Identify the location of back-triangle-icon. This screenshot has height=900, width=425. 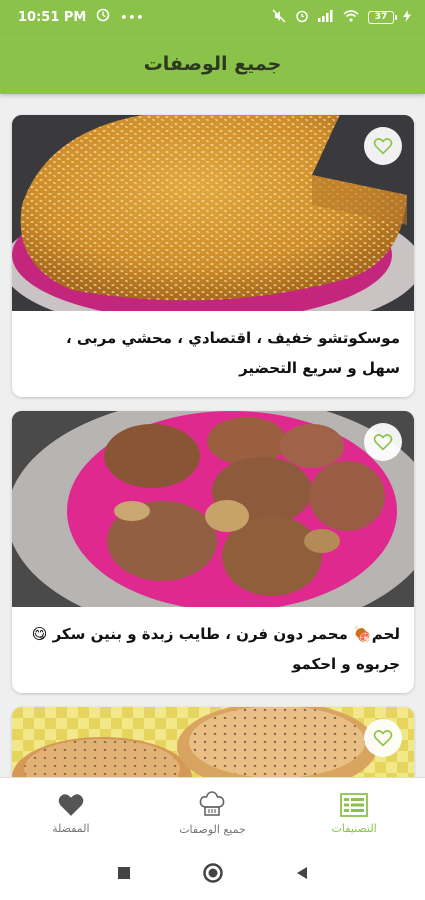
(301, 872).